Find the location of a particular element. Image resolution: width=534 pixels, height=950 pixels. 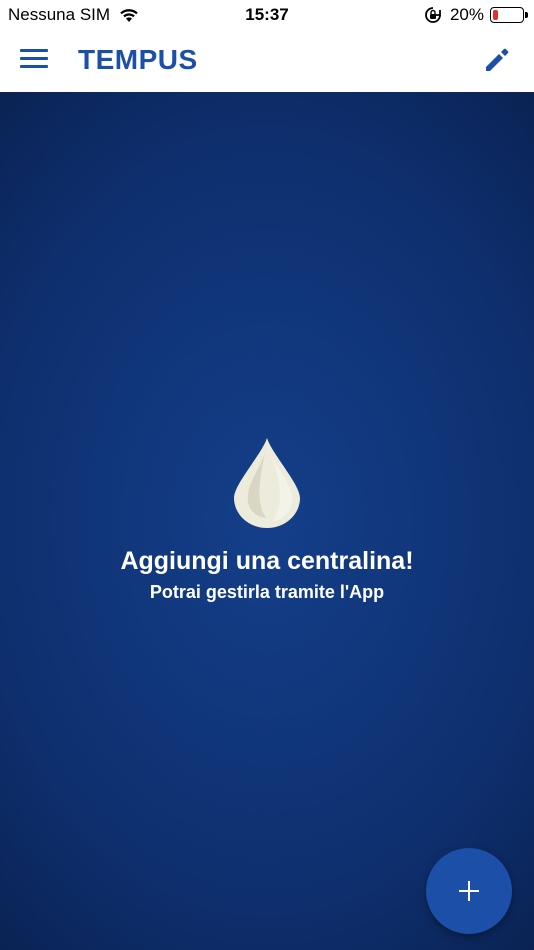

empty-state-title: Aggiungi una centralina! is located at coordinates (267, 561).